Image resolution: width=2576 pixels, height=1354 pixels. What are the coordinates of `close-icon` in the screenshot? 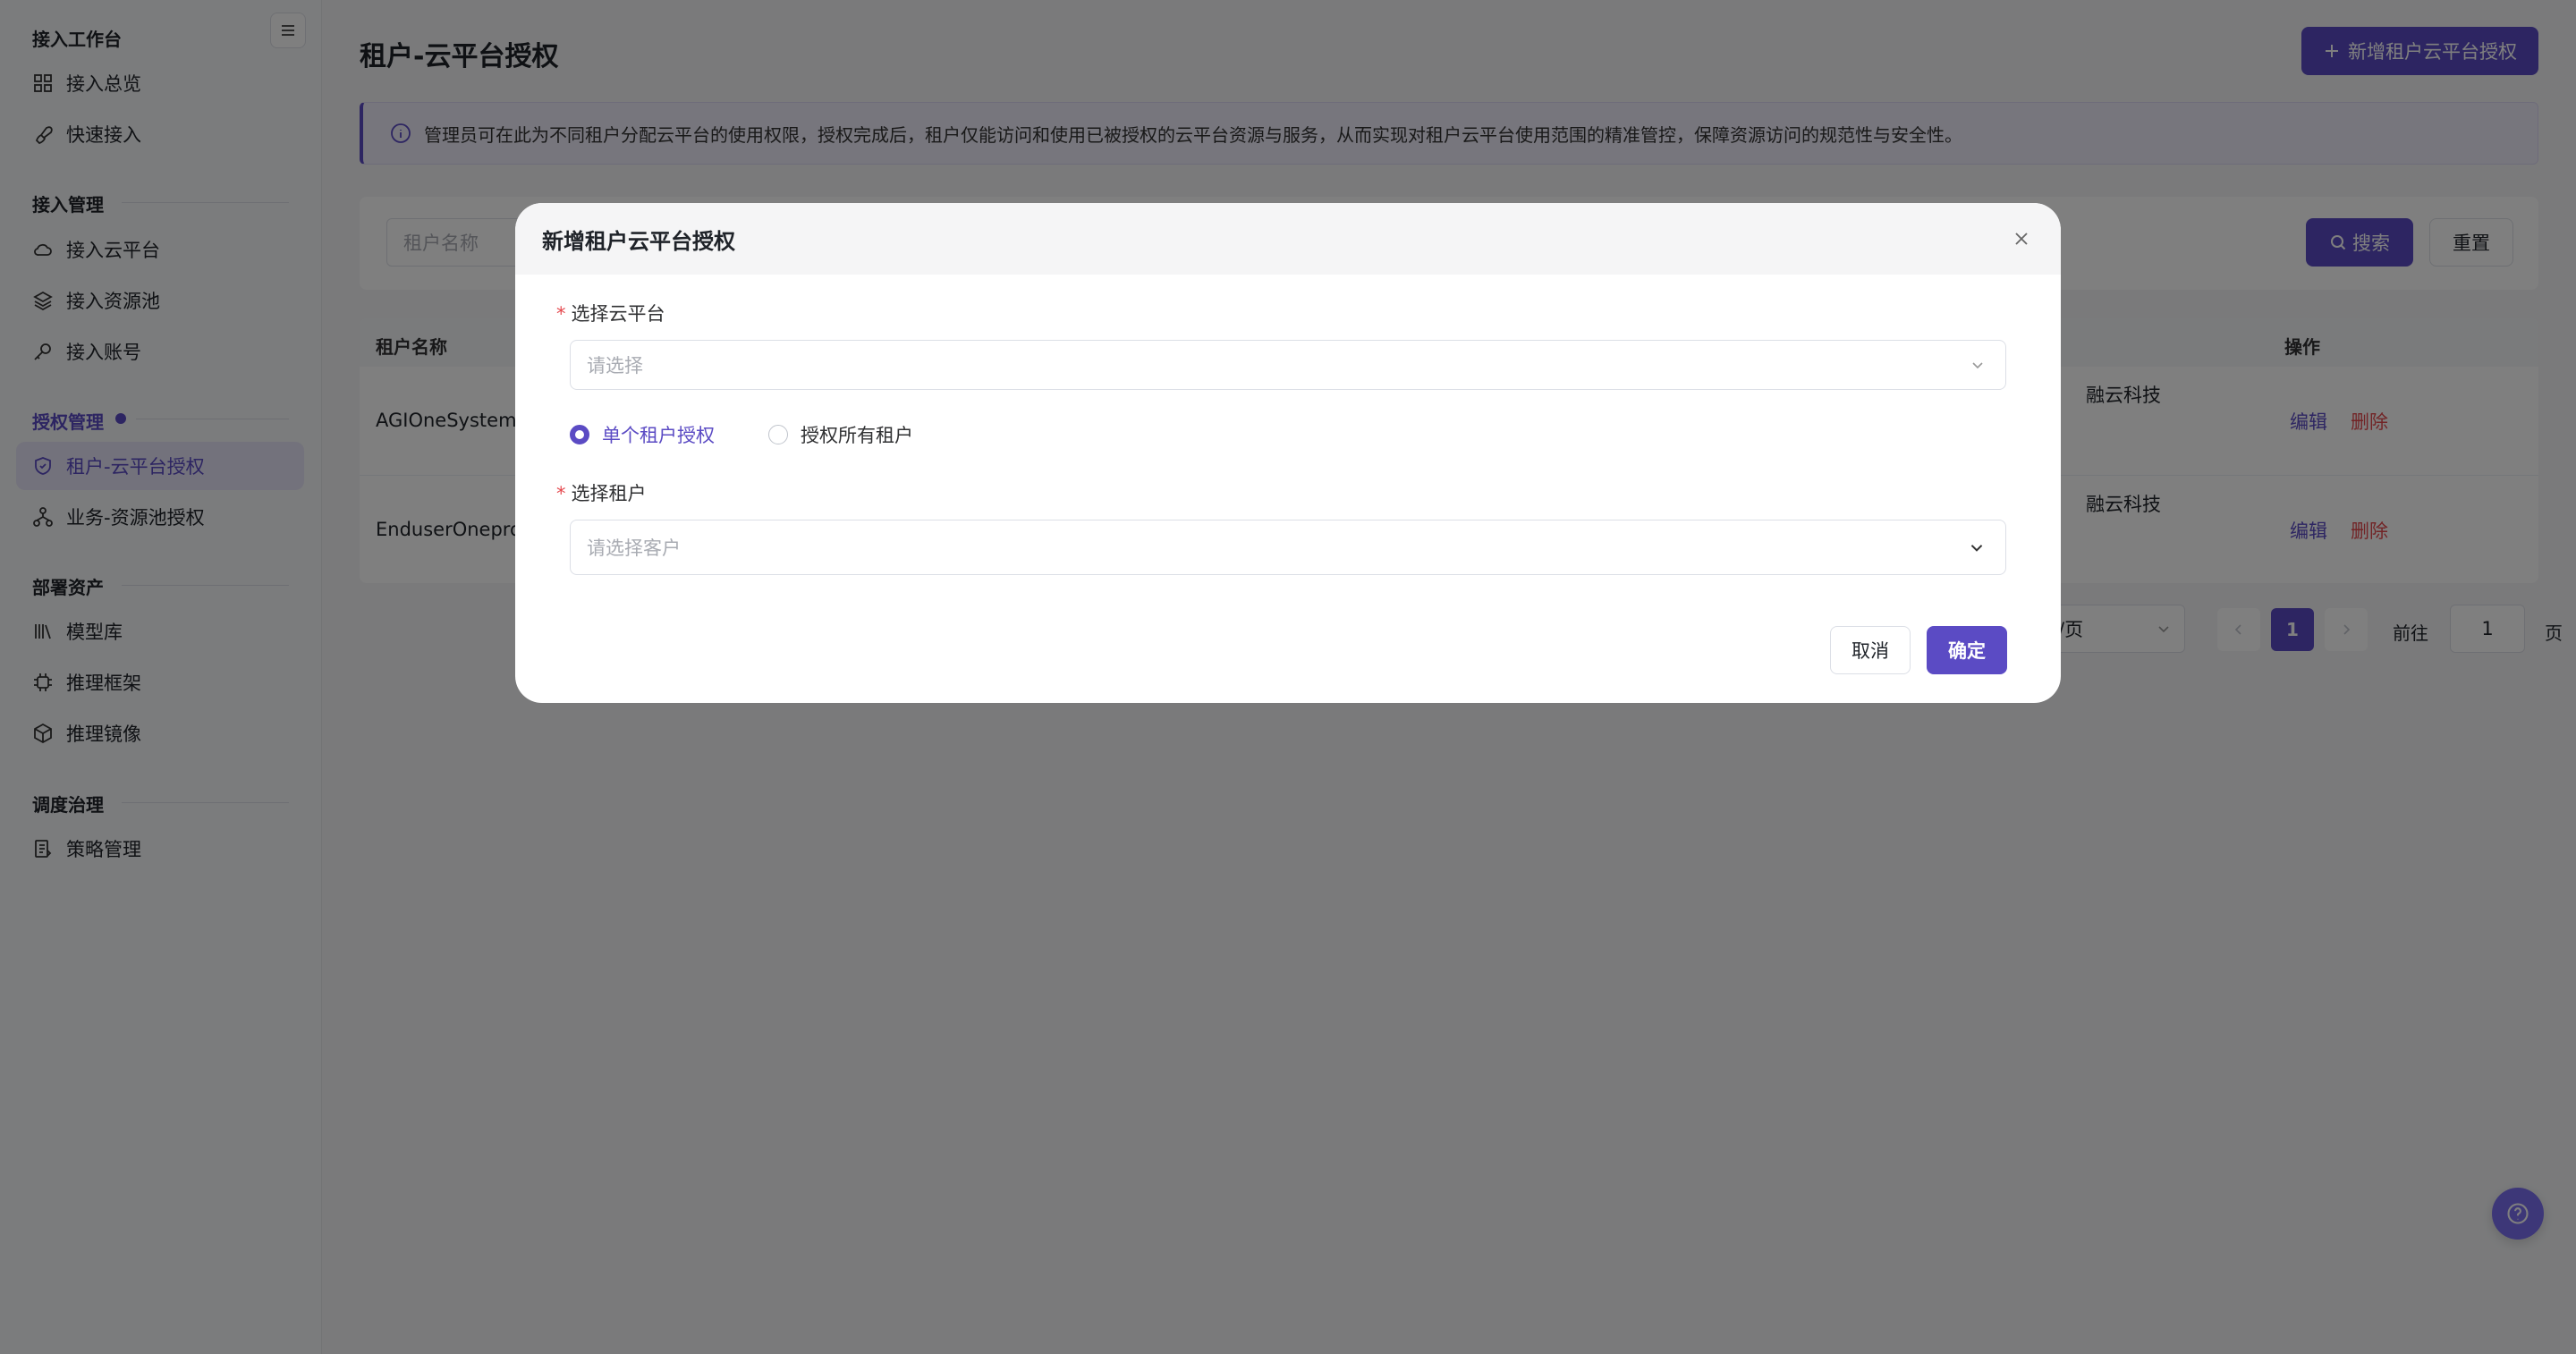 It's located at (2021, 239).